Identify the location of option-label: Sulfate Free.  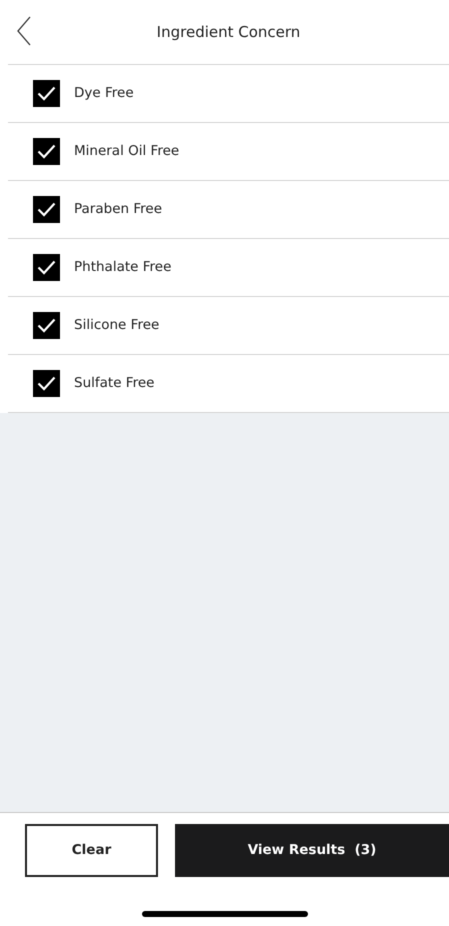
(114, 383).